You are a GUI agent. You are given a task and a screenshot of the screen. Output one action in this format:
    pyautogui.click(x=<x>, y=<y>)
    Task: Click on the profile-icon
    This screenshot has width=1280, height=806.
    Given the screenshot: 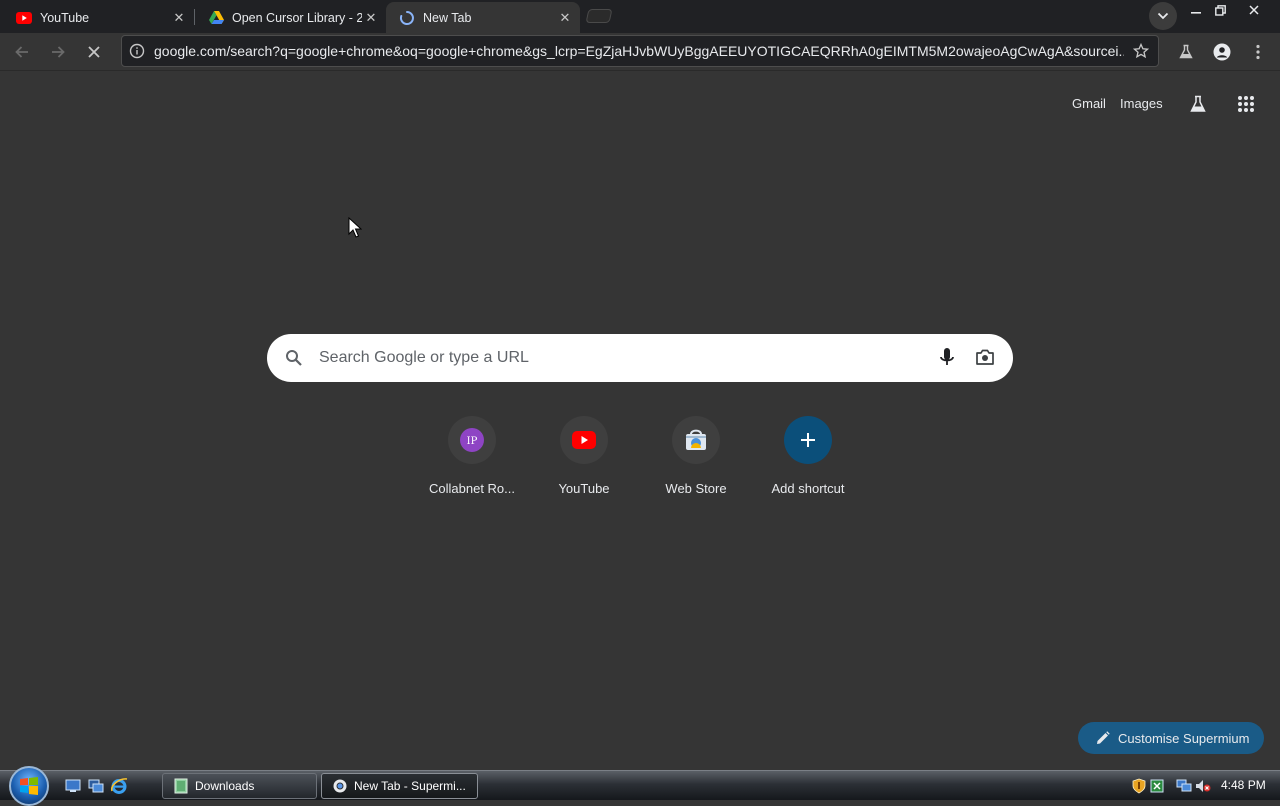 What is the action you would take?
    pyautogui.click(x=1222, y=52)
    